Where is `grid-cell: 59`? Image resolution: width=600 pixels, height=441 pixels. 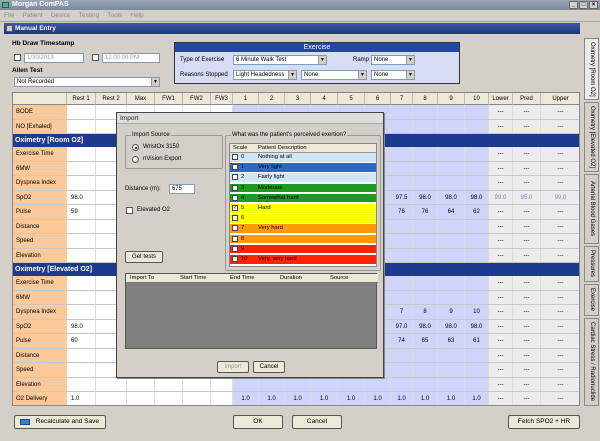 grid-cell: 59 is located at coordinates (81, 212).